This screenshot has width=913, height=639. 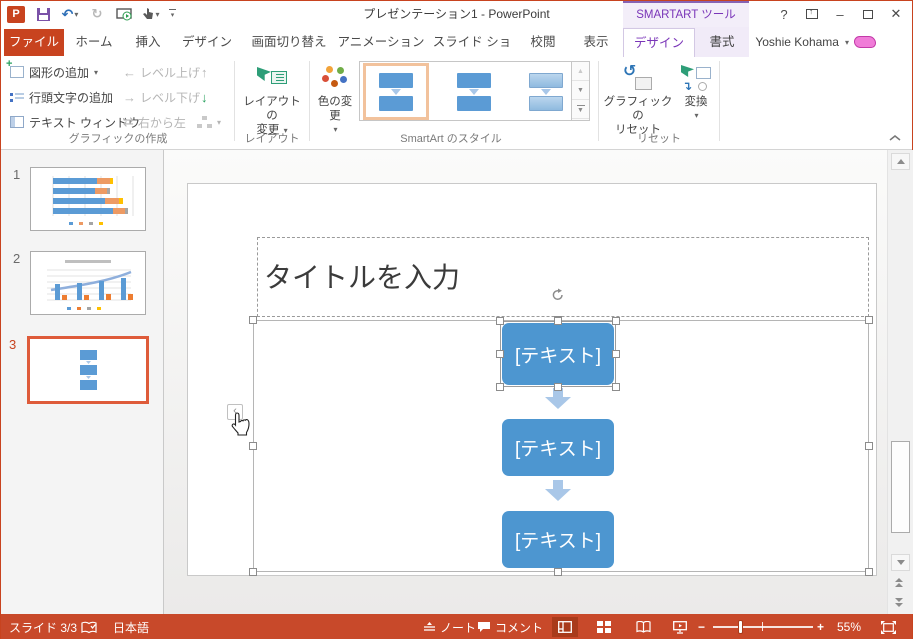 What do you see at coordinates (604, 627) in the screenshot?
I see `slide-sorter-view-icon` at bounding box center [604, 627].